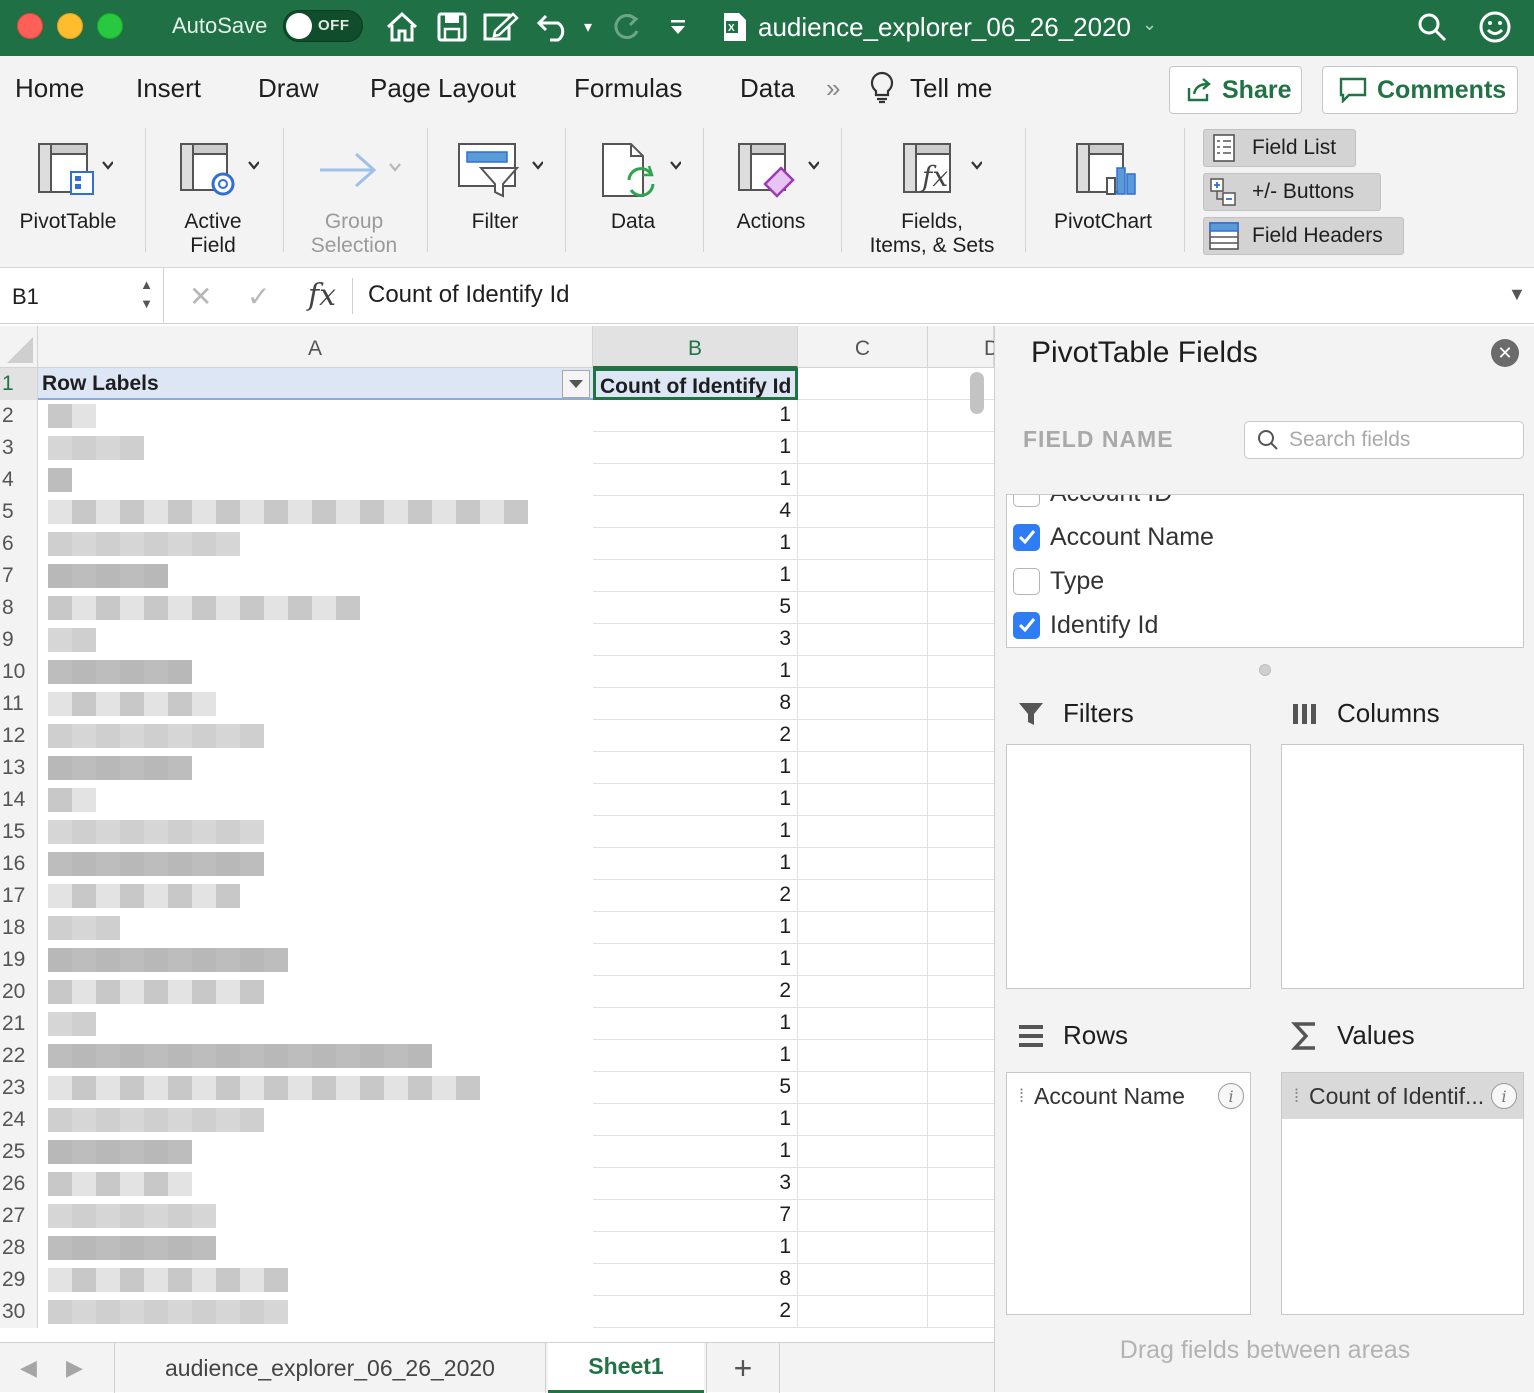 This screenshot has height=1393, width=1534. Describe the element at coordinates (1110, 537) in the screenshot. I see `field-item: Account Name` at that location.